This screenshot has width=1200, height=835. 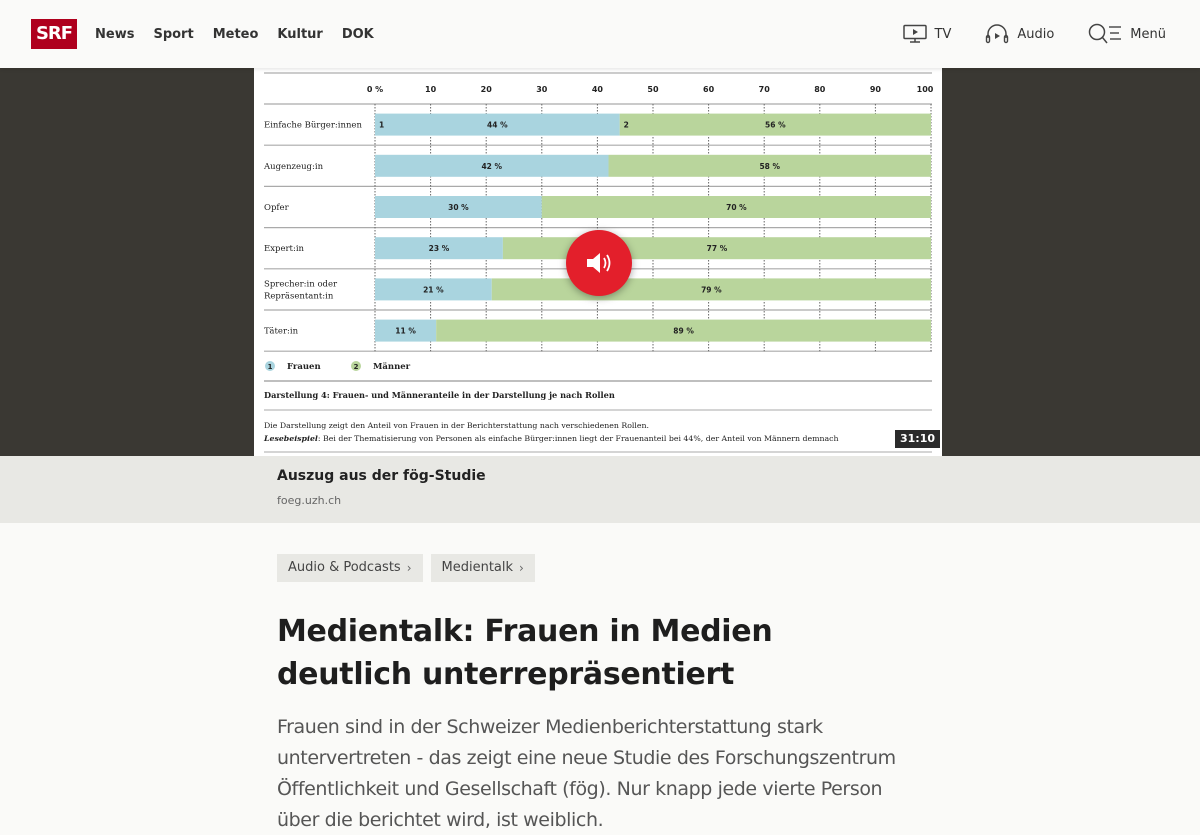 What do you see at coordinates (313, 126) in the screenshot?
I see `category-label: Einfache Bürger:innen` at bounding box center [313, 126].